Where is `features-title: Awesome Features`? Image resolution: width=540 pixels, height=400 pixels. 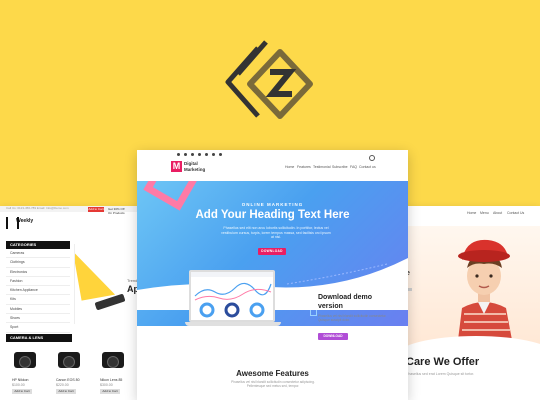
features-title: Awesome Features is located at coordinates (272, 373).